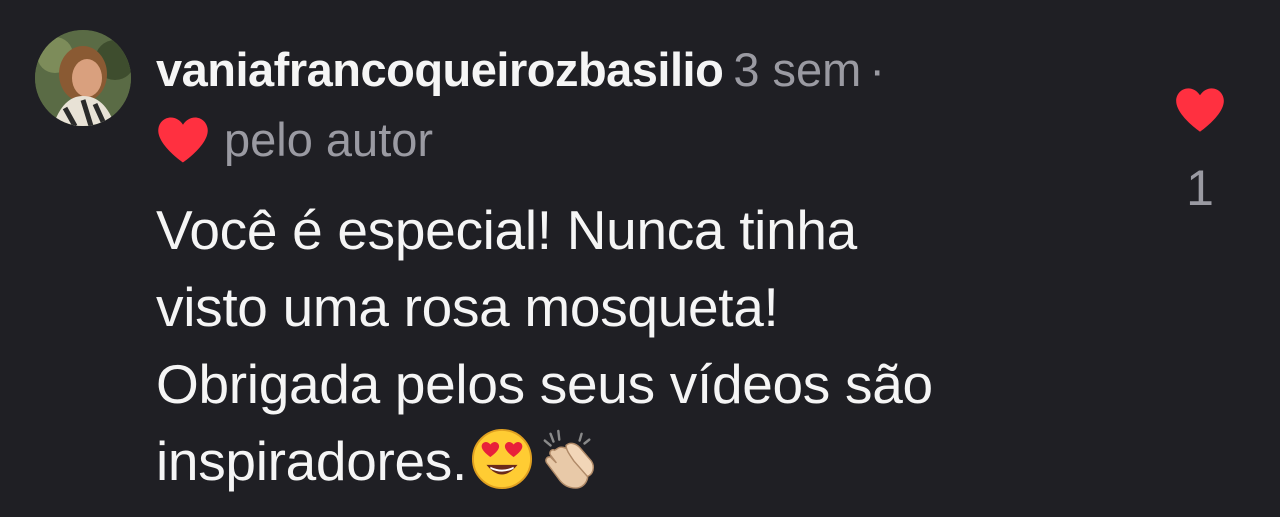 The image size is (1280, 517). What do you see at coordinates (502, 459) in the screenshot?
I see `heart-eyes-emoji-icon` at bounding box center [502, 459].